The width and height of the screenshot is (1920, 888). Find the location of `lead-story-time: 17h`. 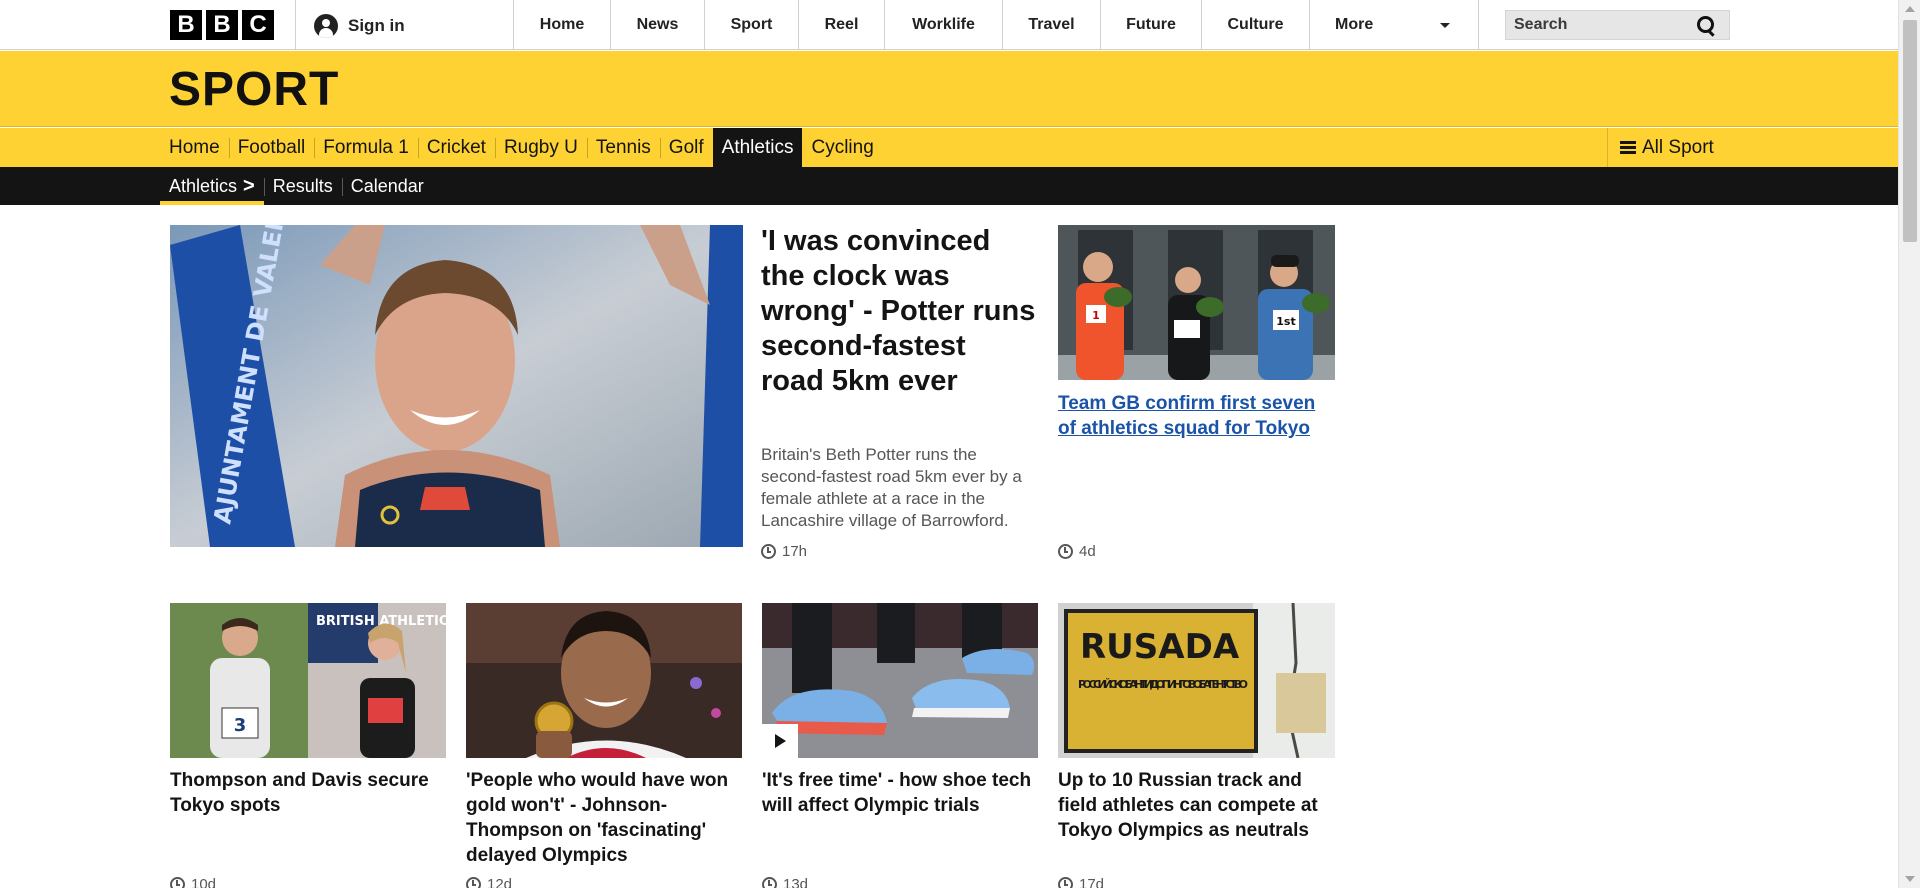

lead-story-time: 17h is located at coordinates (795, 551).